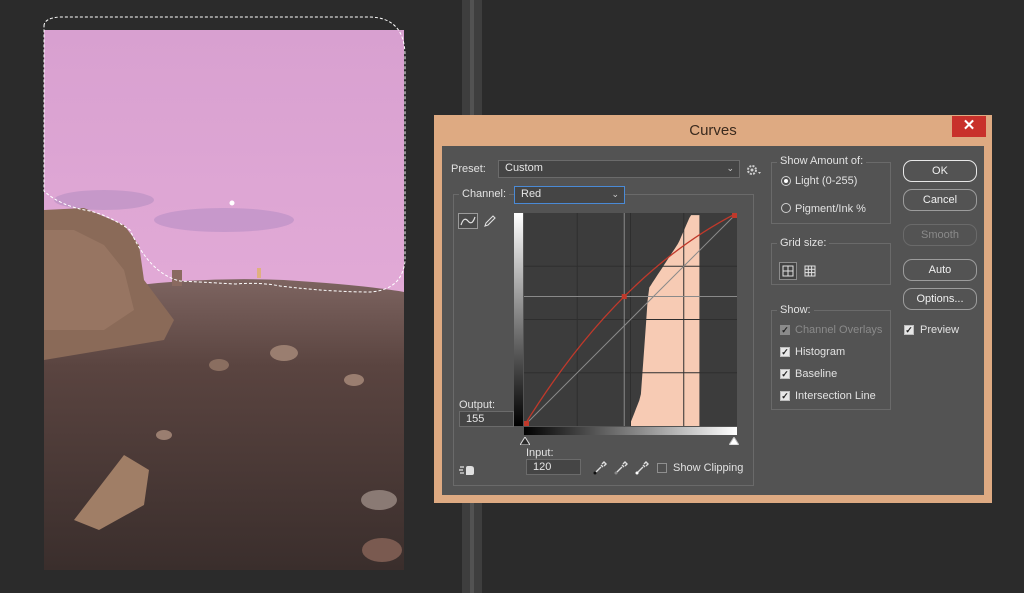 The image size is (1024, 593). Describe the element at coordinates (786, 181) in the screenshot. I see `light-radio` at that location.